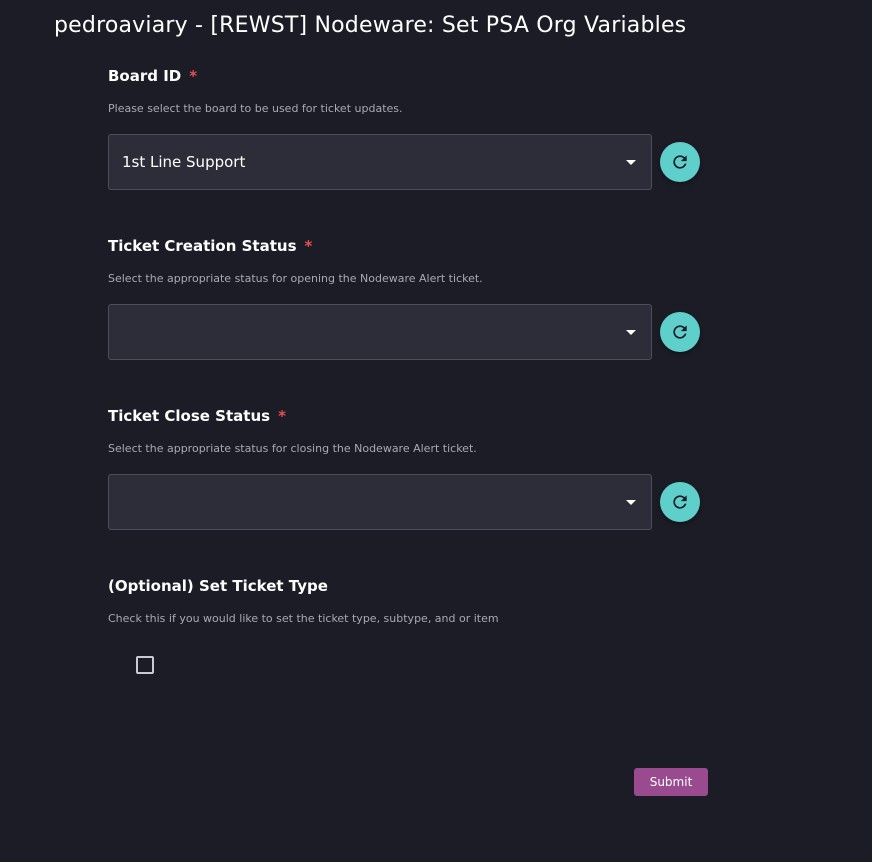 The height and width of the screenshot is (862, 872). I want to click on board-id-select: 1st Line Support, so click(380, 162).